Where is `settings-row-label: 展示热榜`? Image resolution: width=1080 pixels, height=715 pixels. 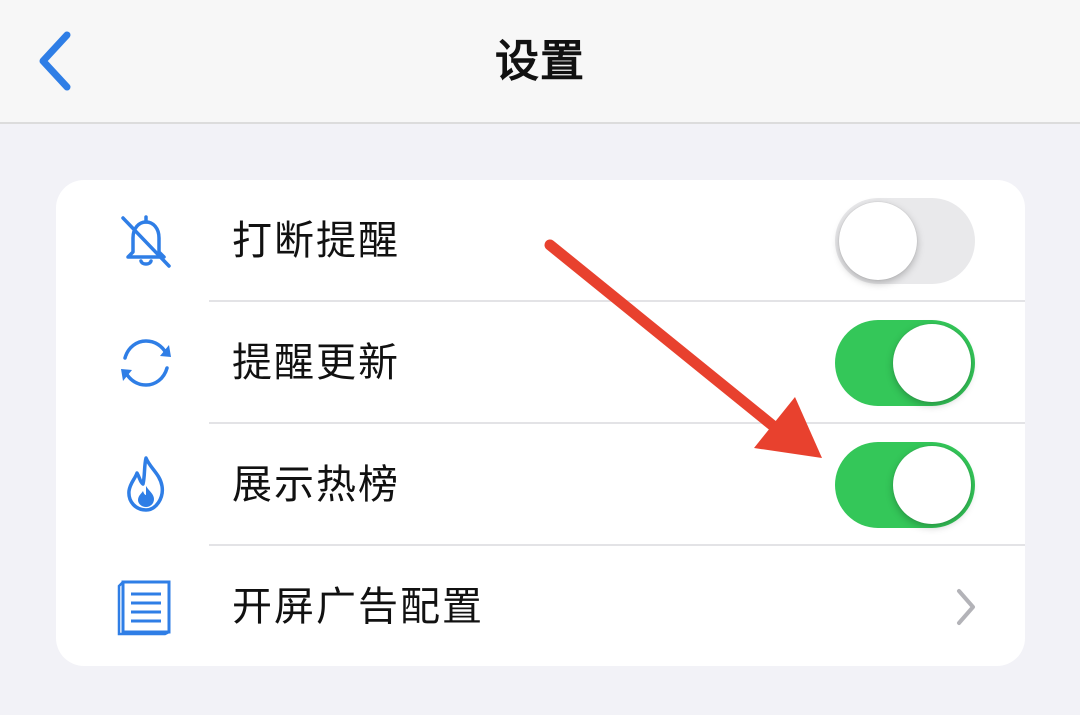
settings-row-label: 展示热榜 is located at coordinates (316, 485).